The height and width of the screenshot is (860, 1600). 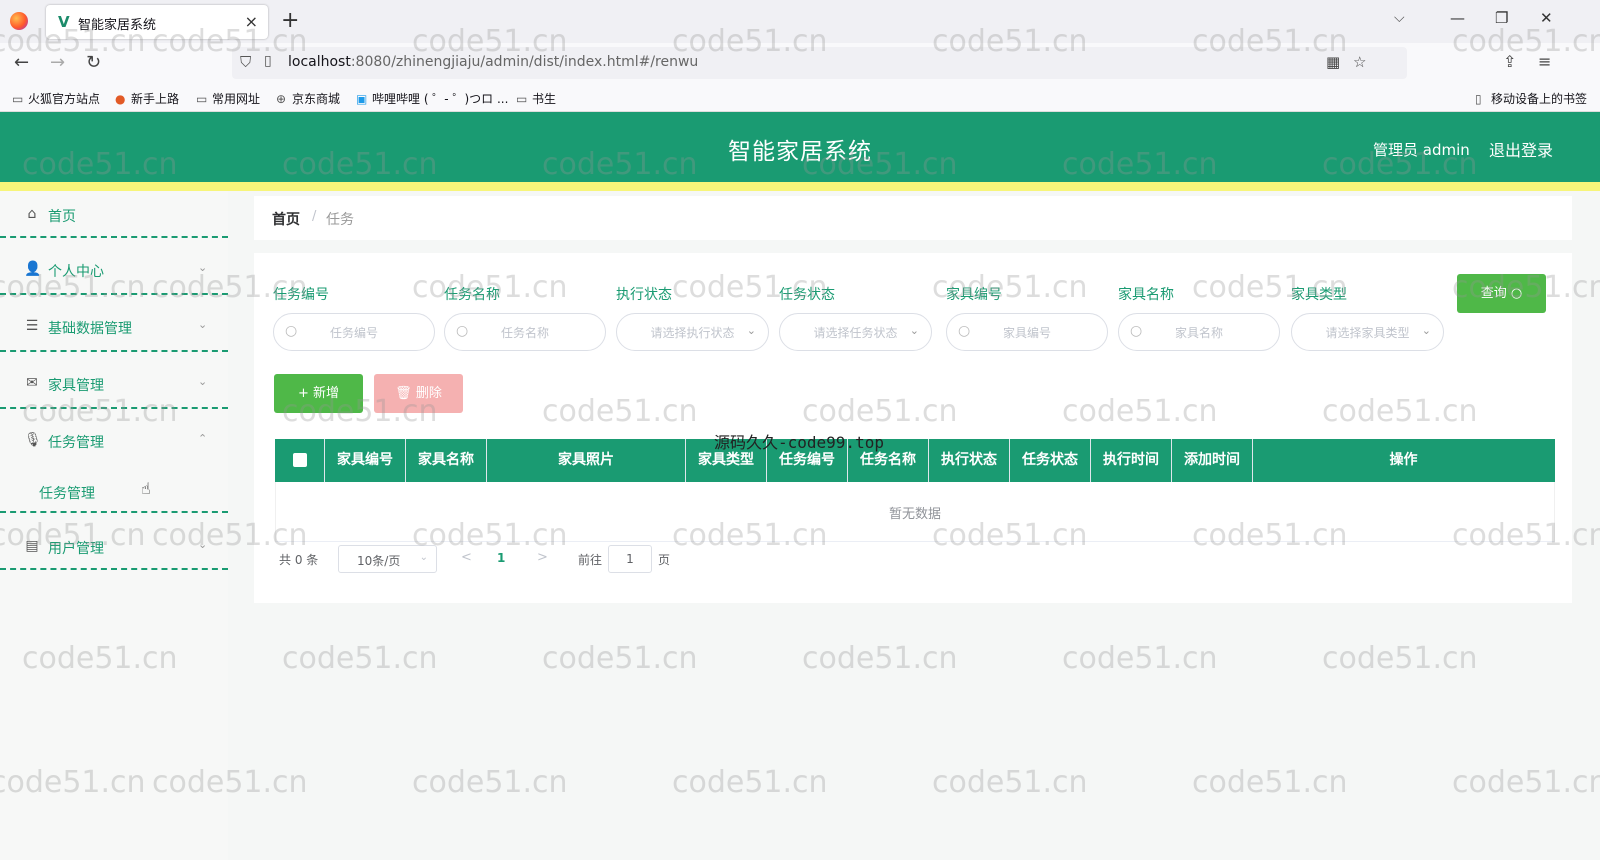 I want to click on table-body: 暂无数据, so click(x=915, y=512).